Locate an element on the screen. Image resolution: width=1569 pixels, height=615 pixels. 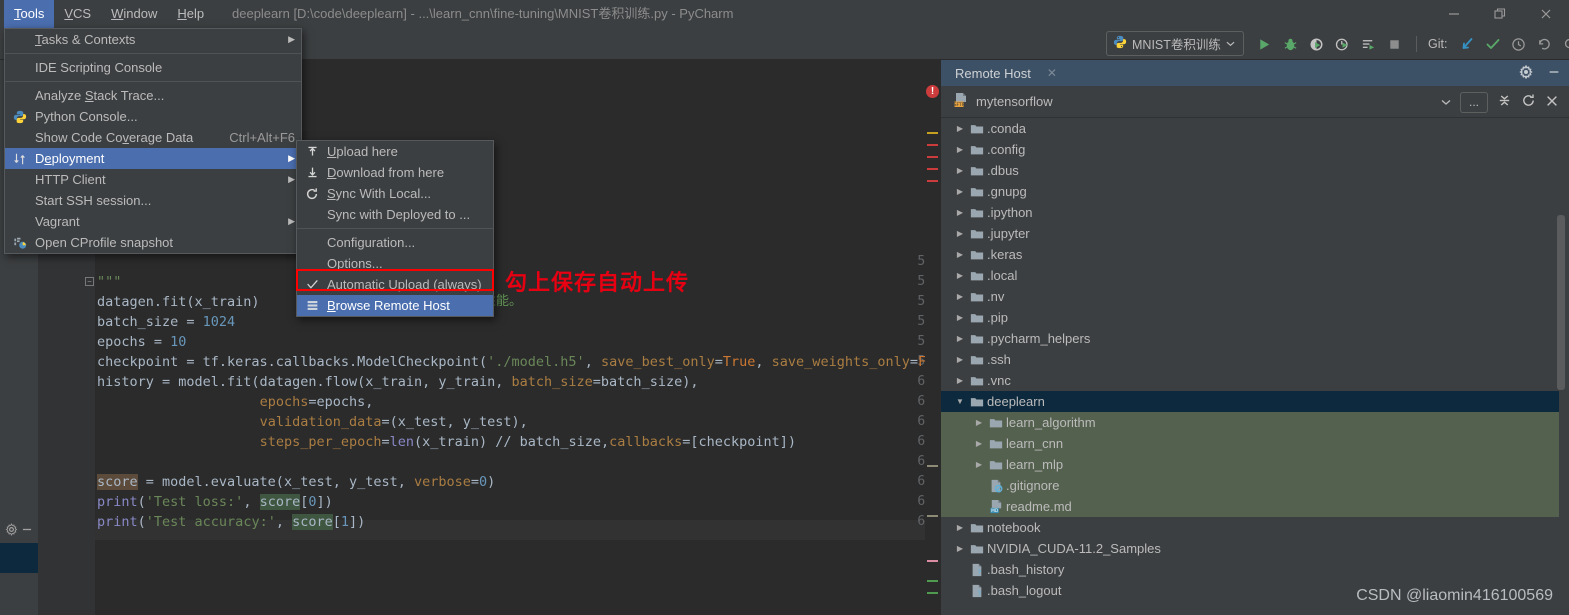
remote-host-selector: SFTP mytensorflow is located at coordinates (1003, 101).